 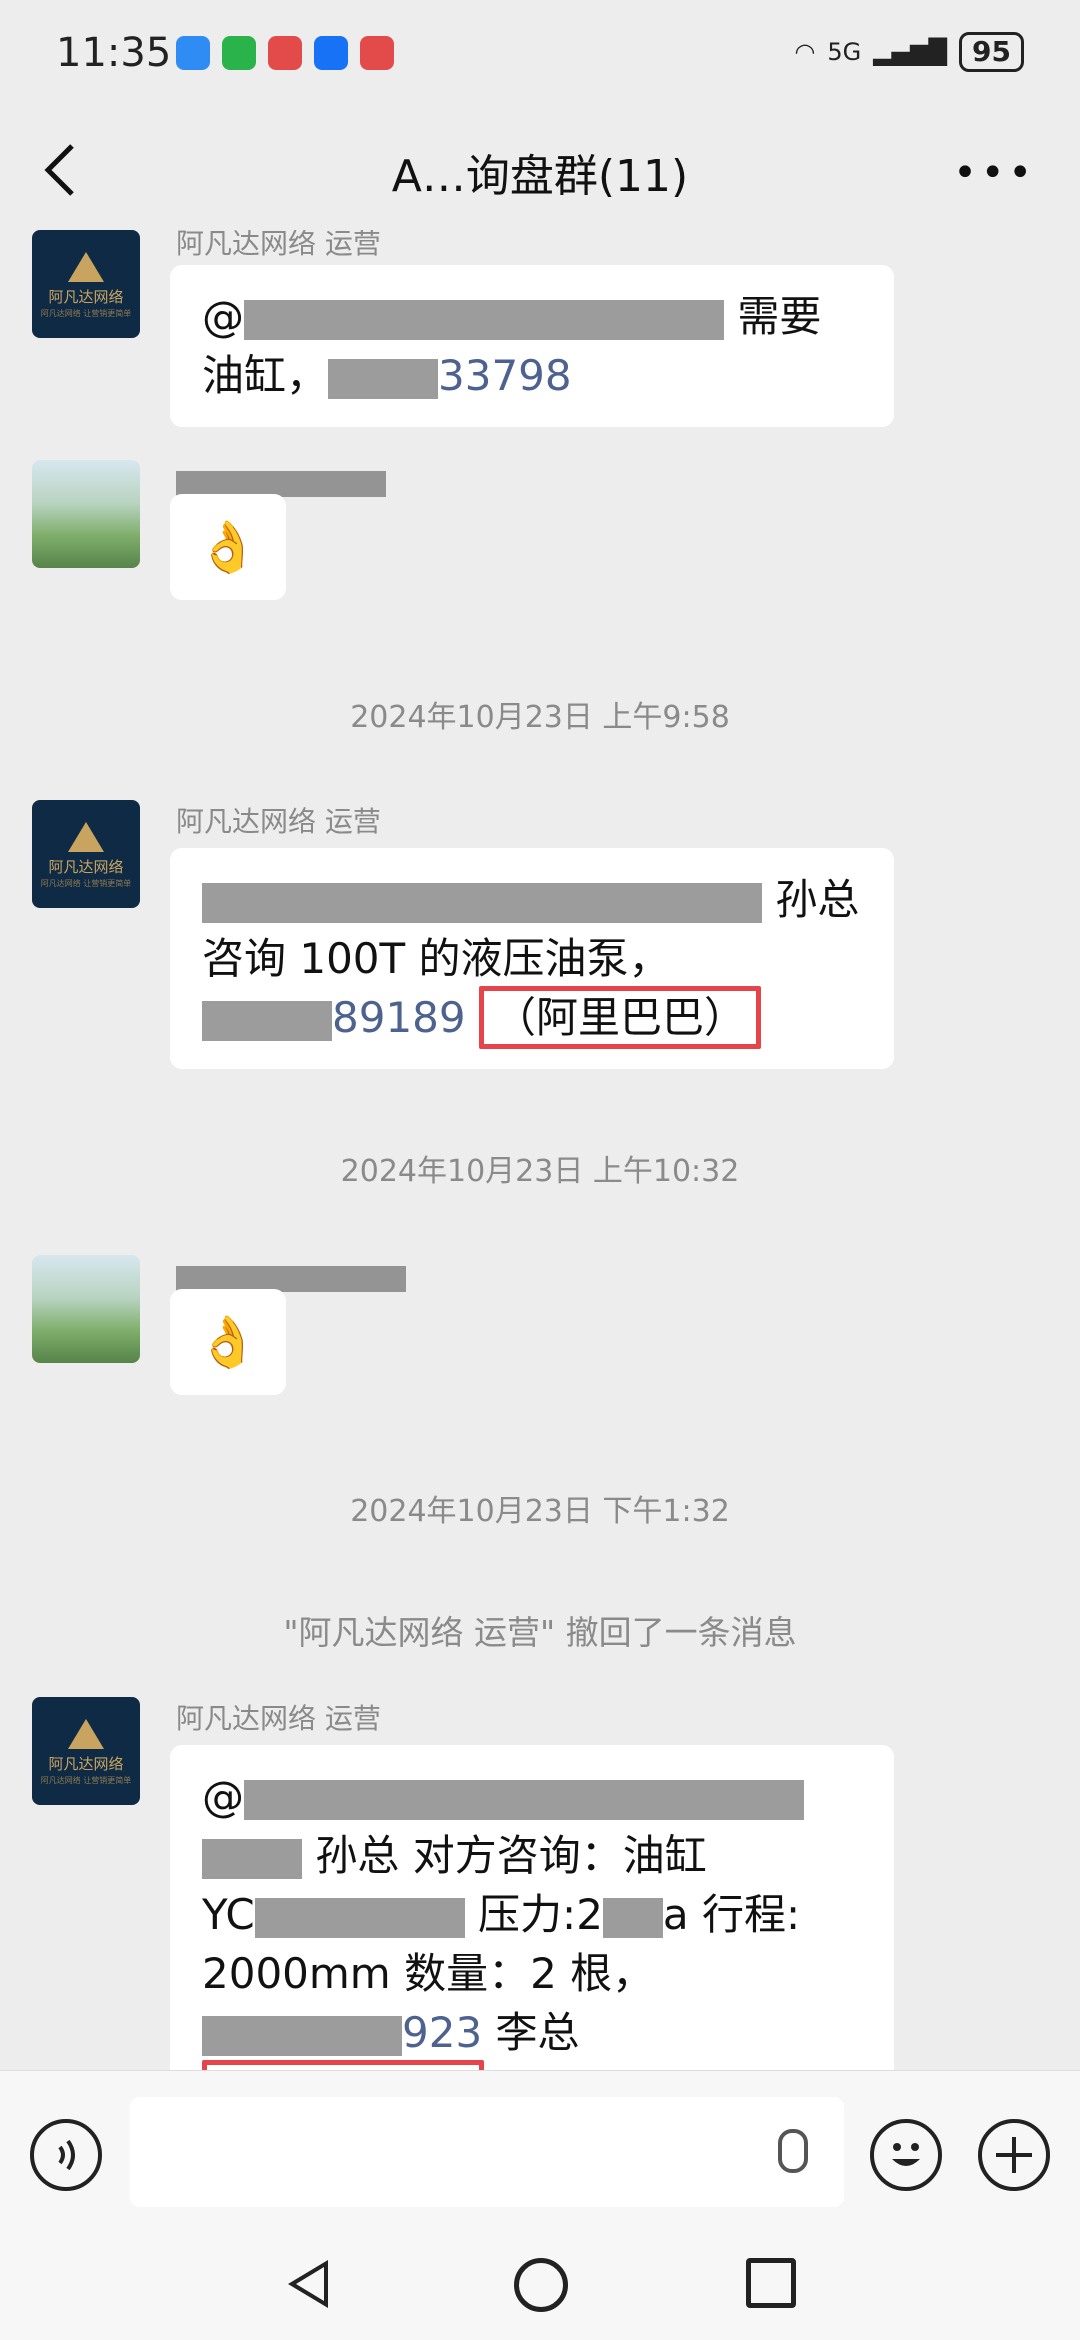 What do you see at coordinates (540, 1171) in the screenshot?
I see `timestamp-separator: 2024年10月23日 上午10:32` at bounding box center [540, 1171].